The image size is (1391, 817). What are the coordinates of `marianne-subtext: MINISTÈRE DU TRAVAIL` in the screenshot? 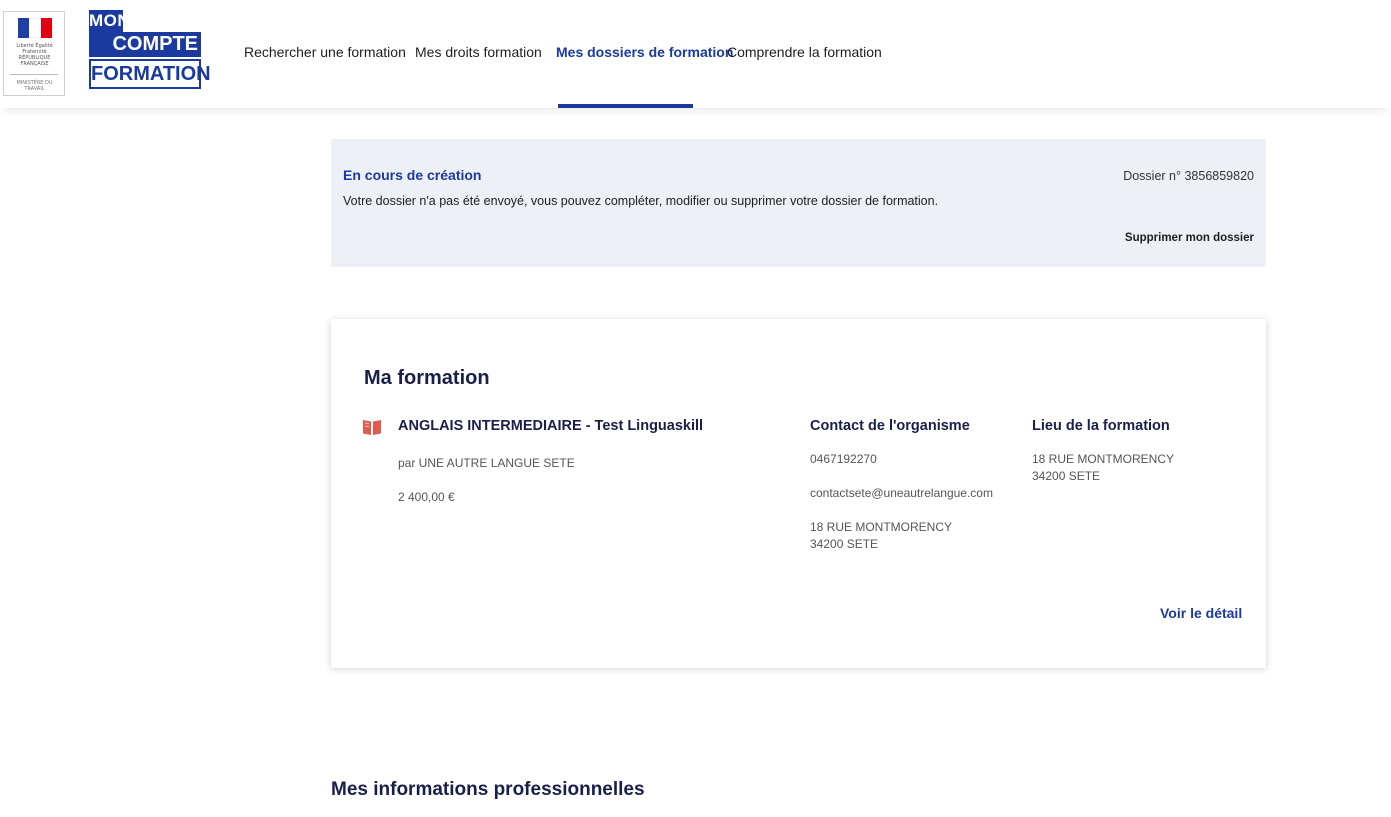 It's located at (34, 86).